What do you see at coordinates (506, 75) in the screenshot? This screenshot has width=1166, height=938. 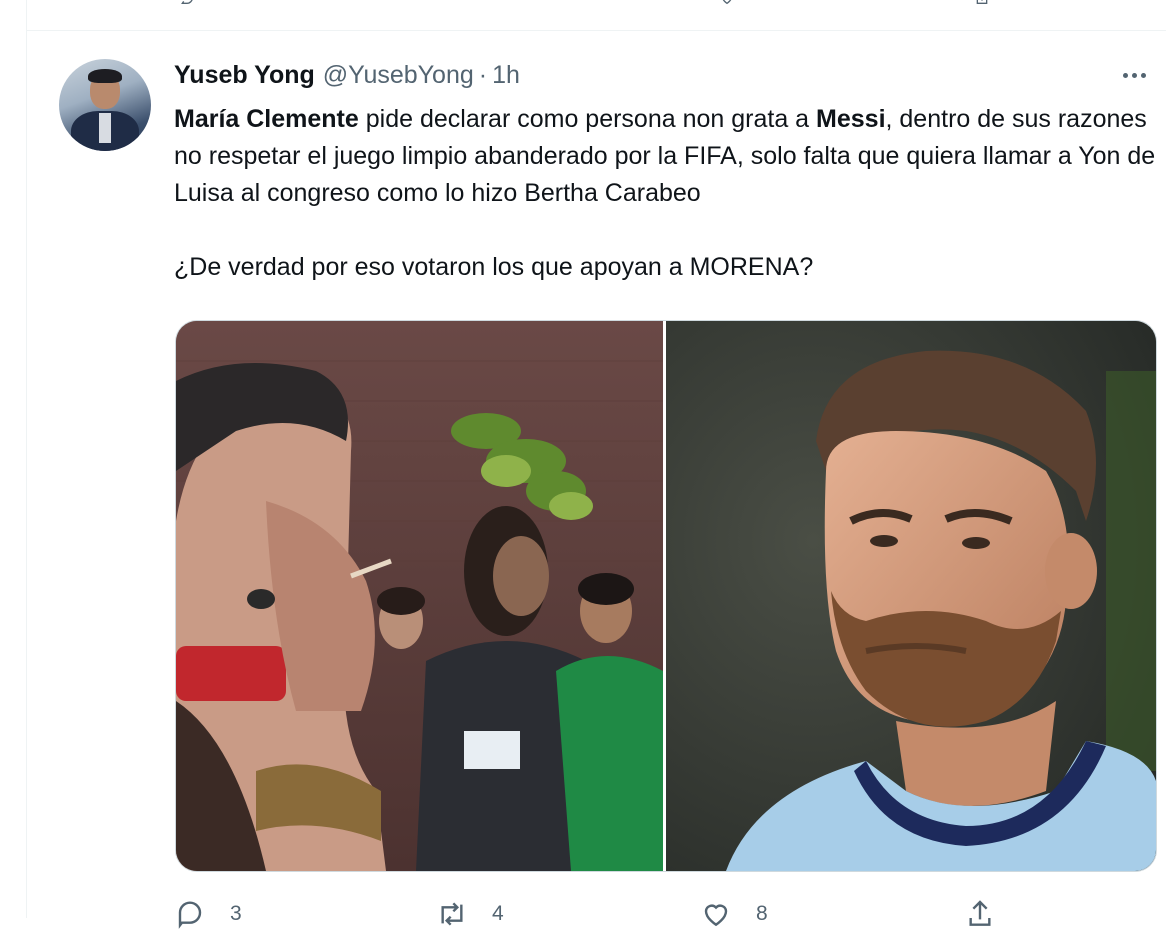 I see `tweet-time: 1h` at bounding box center [506, 75].